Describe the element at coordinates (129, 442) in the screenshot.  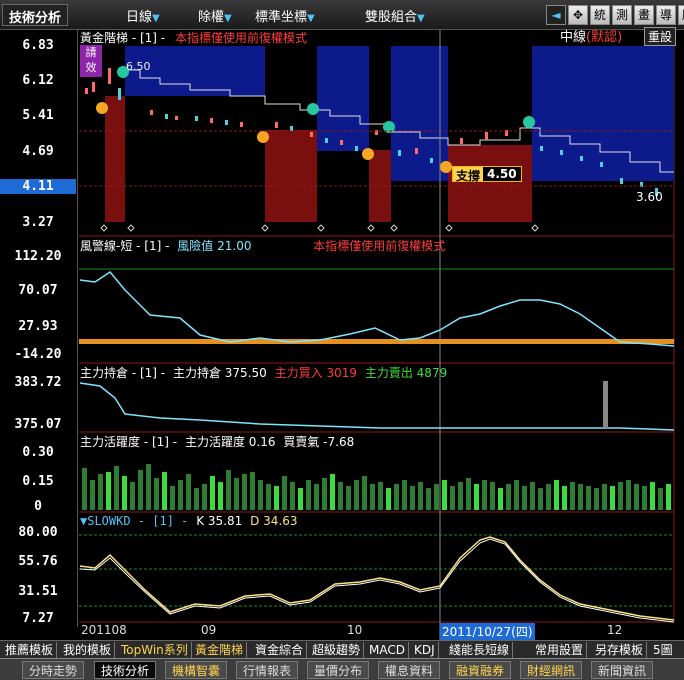
I see `activity-title: 主力活躍度 - [1] -` at that location.